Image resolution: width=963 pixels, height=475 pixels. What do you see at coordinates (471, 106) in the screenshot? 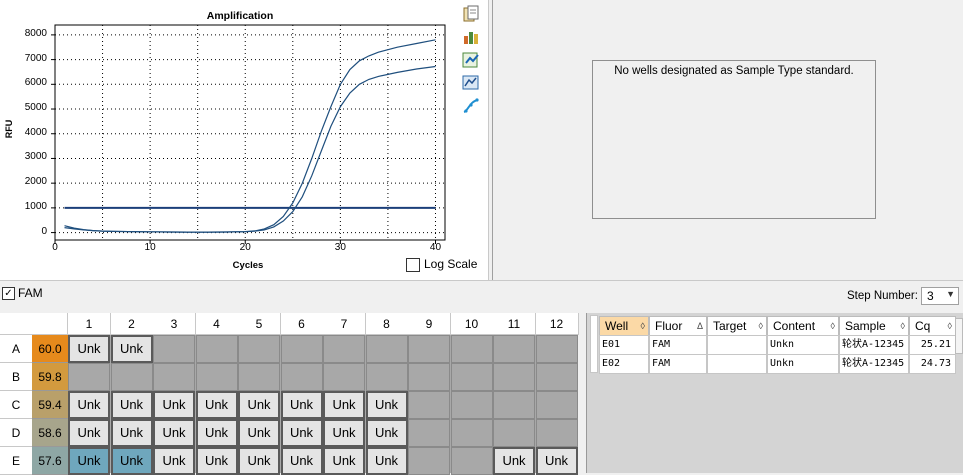
I see `fit-curve-icon` at bounding box center [471, 106].